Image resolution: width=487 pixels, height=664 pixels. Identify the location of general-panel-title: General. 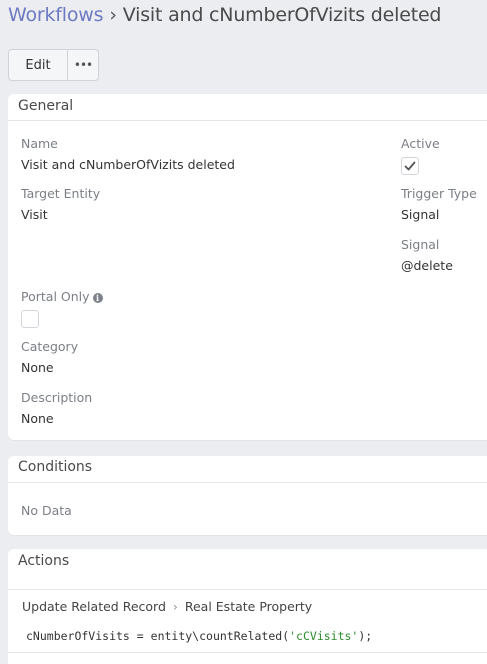
(46, 106).